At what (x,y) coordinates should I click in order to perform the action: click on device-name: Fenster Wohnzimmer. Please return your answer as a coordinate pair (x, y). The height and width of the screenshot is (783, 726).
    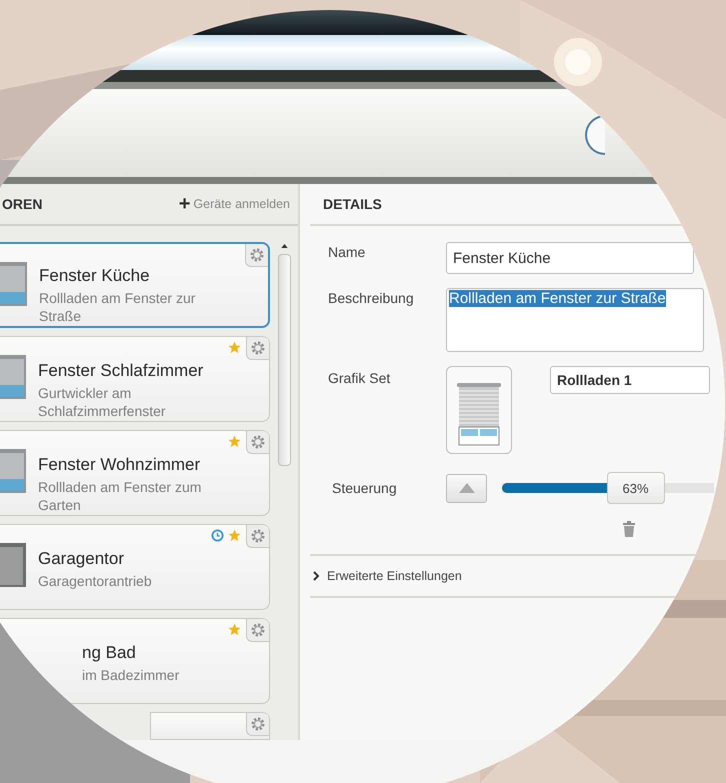
    Looking at the image, I should click on (120, 465).